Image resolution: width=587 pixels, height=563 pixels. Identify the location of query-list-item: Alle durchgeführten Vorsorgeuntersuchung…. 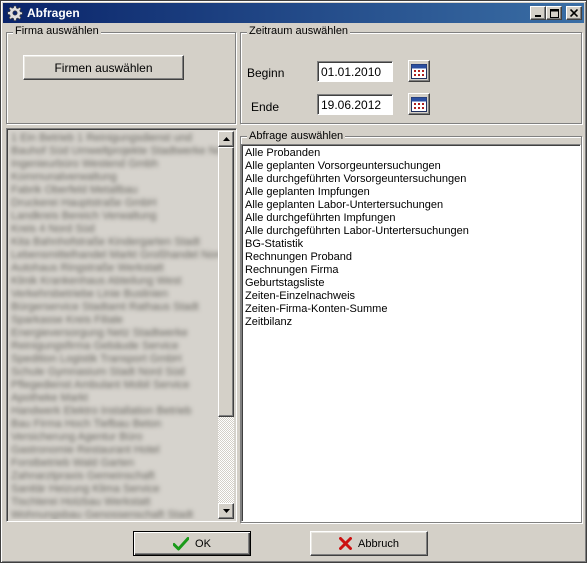
(412, 179).